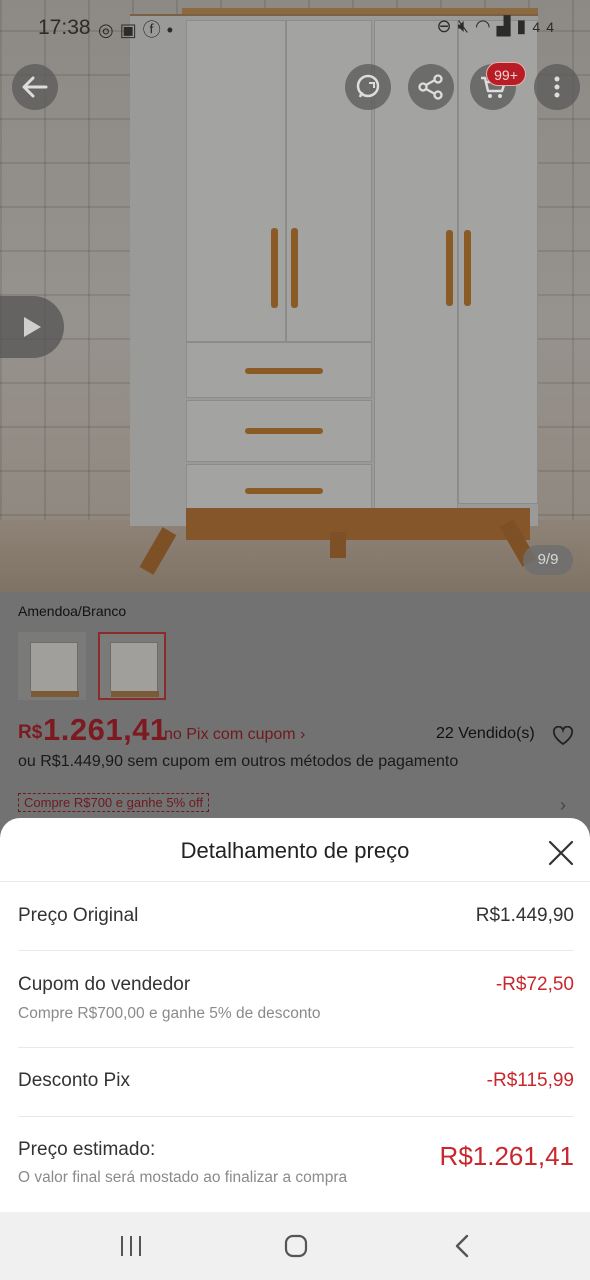 The height and width of the screenshot is (1280, 590). Describe the element at coordinates (447, 26) in the screenshot. I see `dnd-icon: ⊖` at that location.